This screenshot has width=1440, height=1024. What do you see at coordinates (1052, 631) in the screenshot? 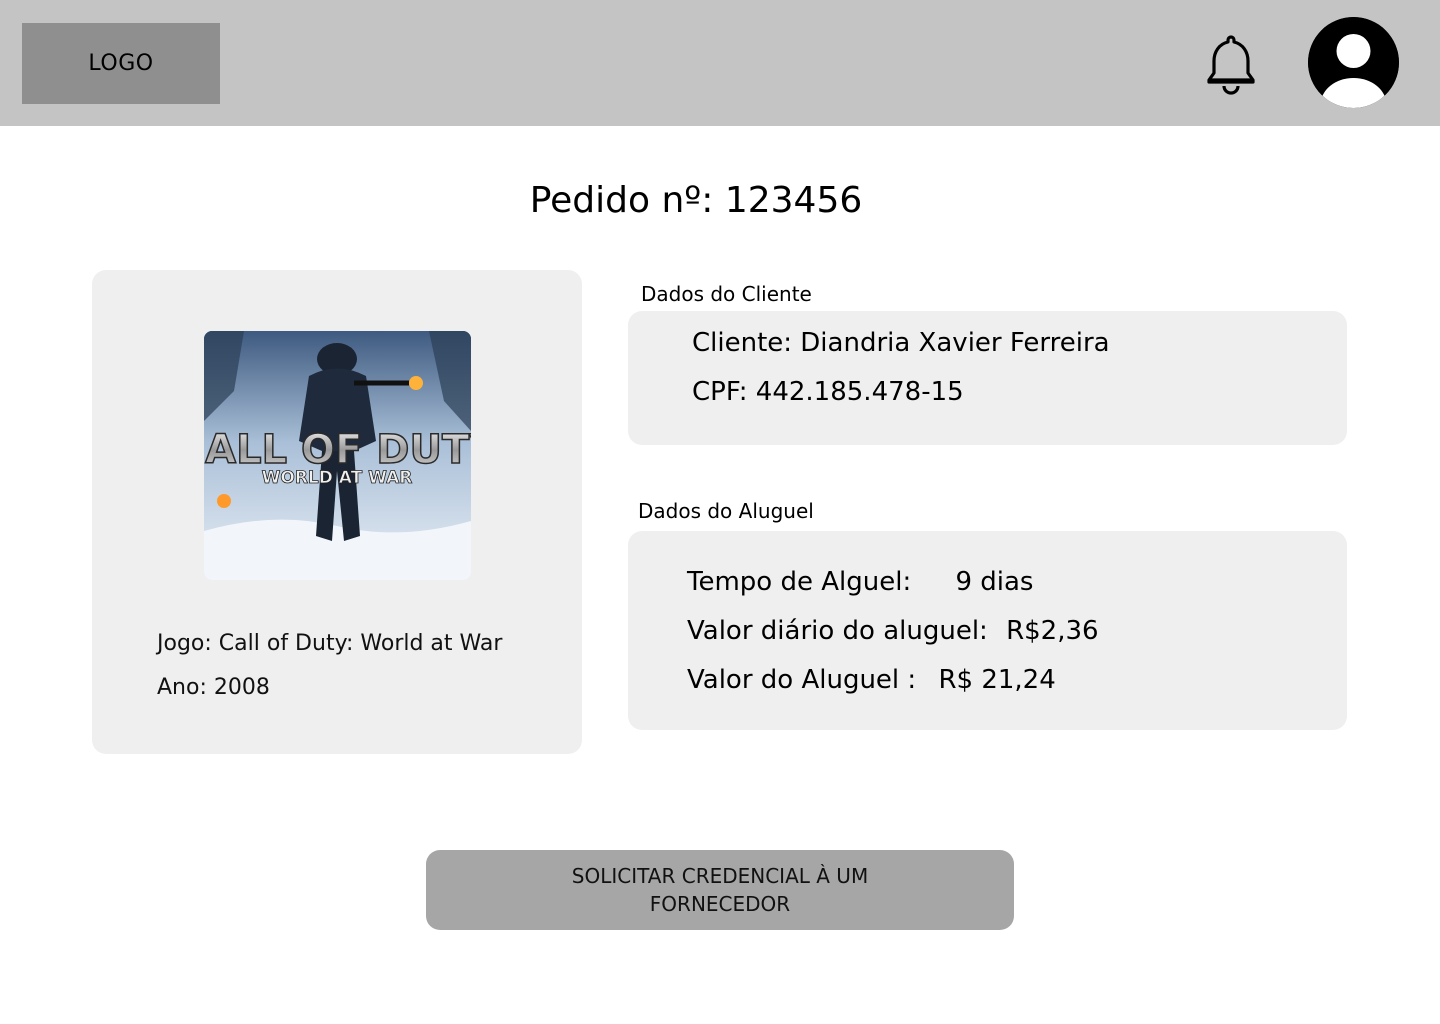
I see `rental-daily-value: R$2,36` at bounding box center [1052, 631].